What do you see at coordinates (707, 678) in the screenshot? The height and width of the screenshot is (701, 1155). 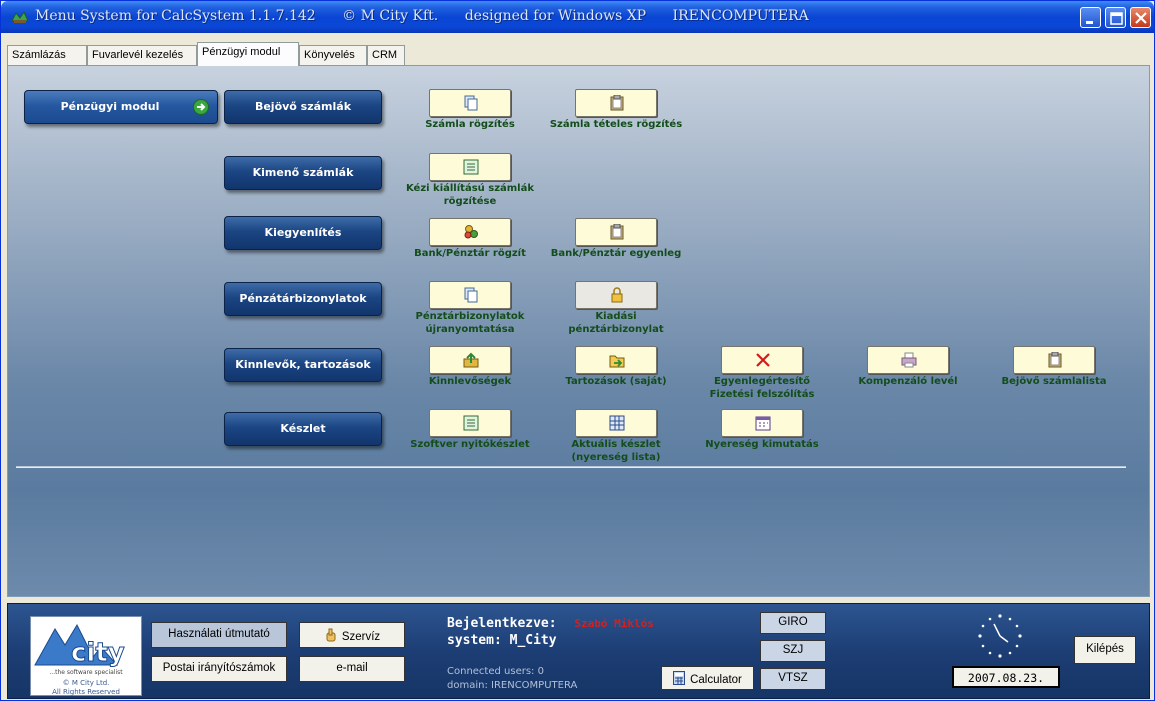 I see `calculator-button: Calculator` at bounding box center [707, 678].